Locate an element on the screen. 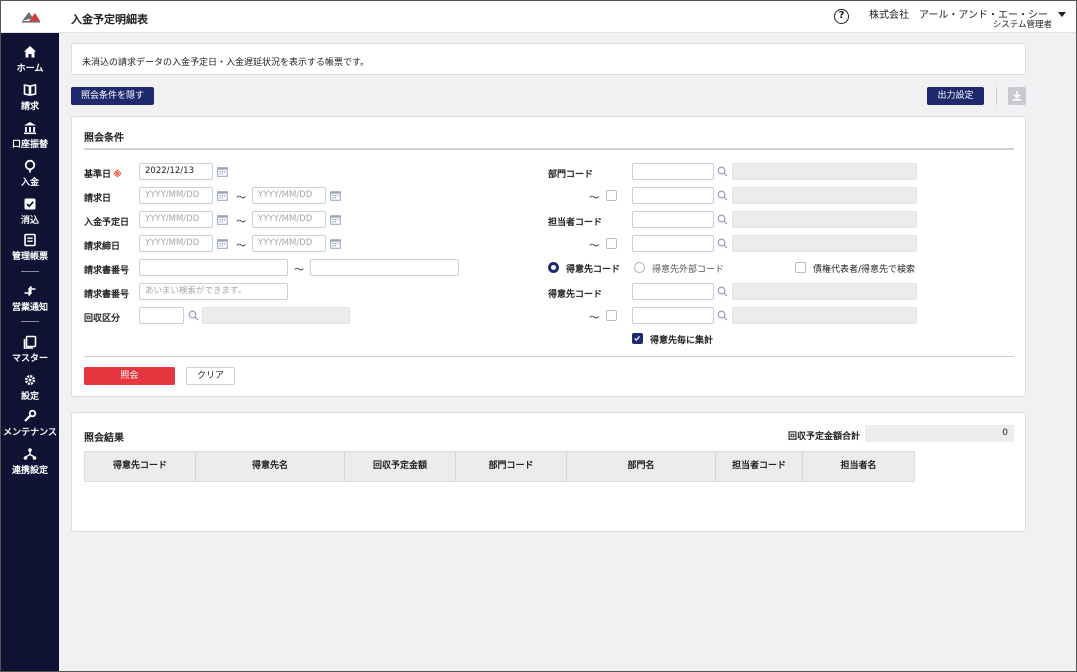 This screenshot has width=1077, height=672. customer-code-to-input is located at coordinates (673, 315).